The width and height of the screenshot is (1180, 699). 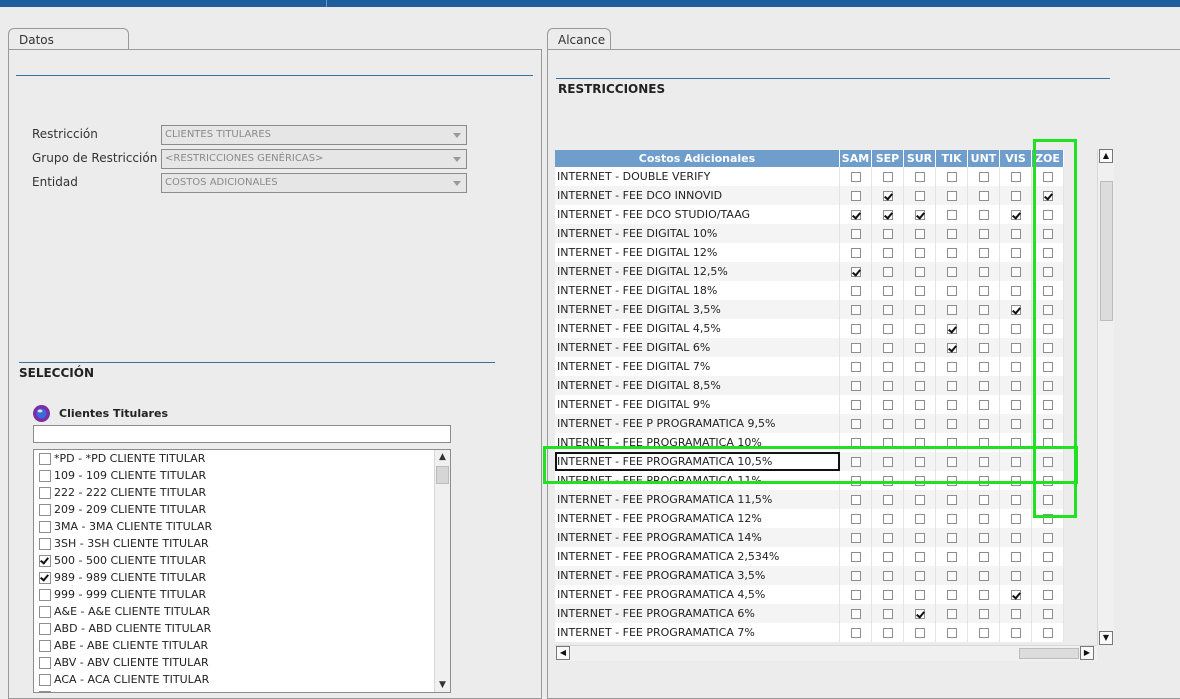 What do you see at coordinates (809, 442) in the screenshot?
I see `table-row: INTERNET - FEE PROGRAMATICA 10%` at bounding box center [809, 442].